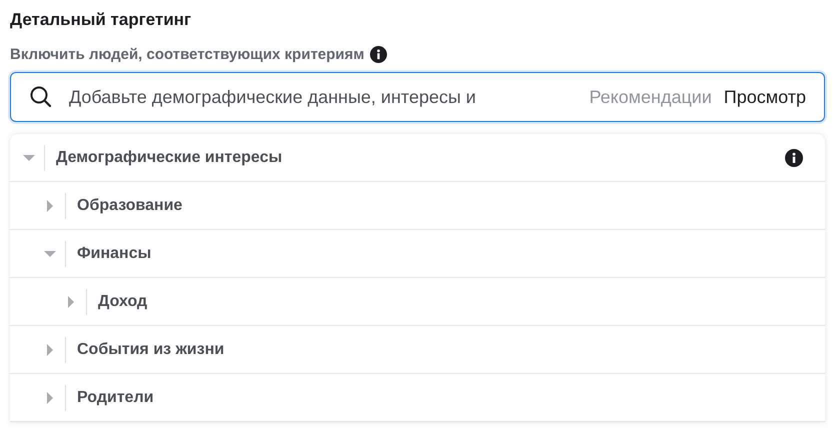  I want to click on section-subtitle: Включить людей, соответствующих критериям, so click(187, 54).